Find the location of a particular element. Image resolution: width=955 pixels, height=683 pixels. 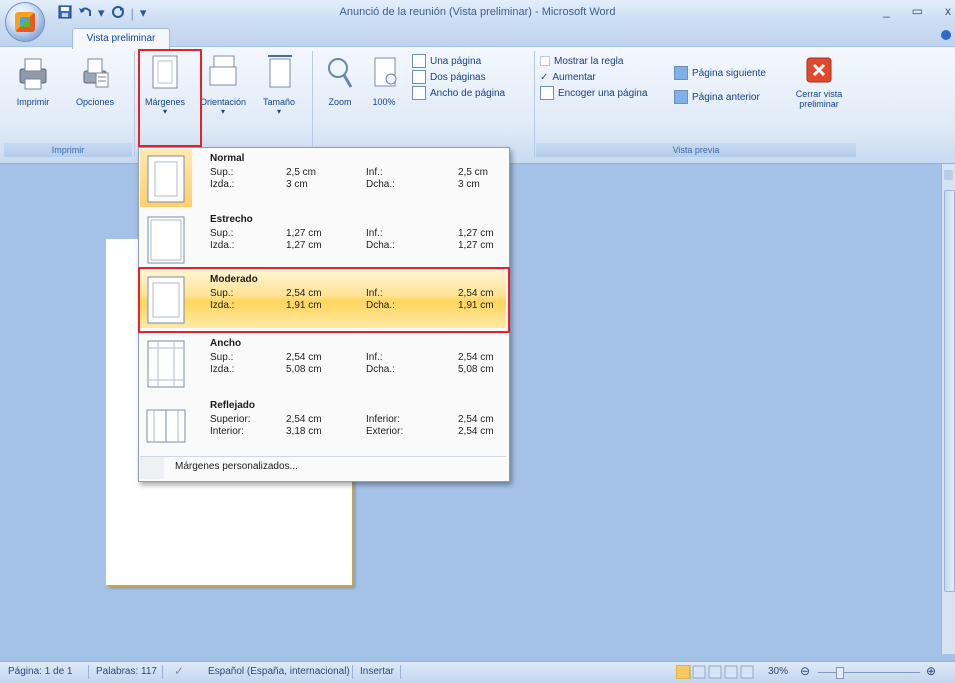

close-button: x is located at coordinates (948, 11).